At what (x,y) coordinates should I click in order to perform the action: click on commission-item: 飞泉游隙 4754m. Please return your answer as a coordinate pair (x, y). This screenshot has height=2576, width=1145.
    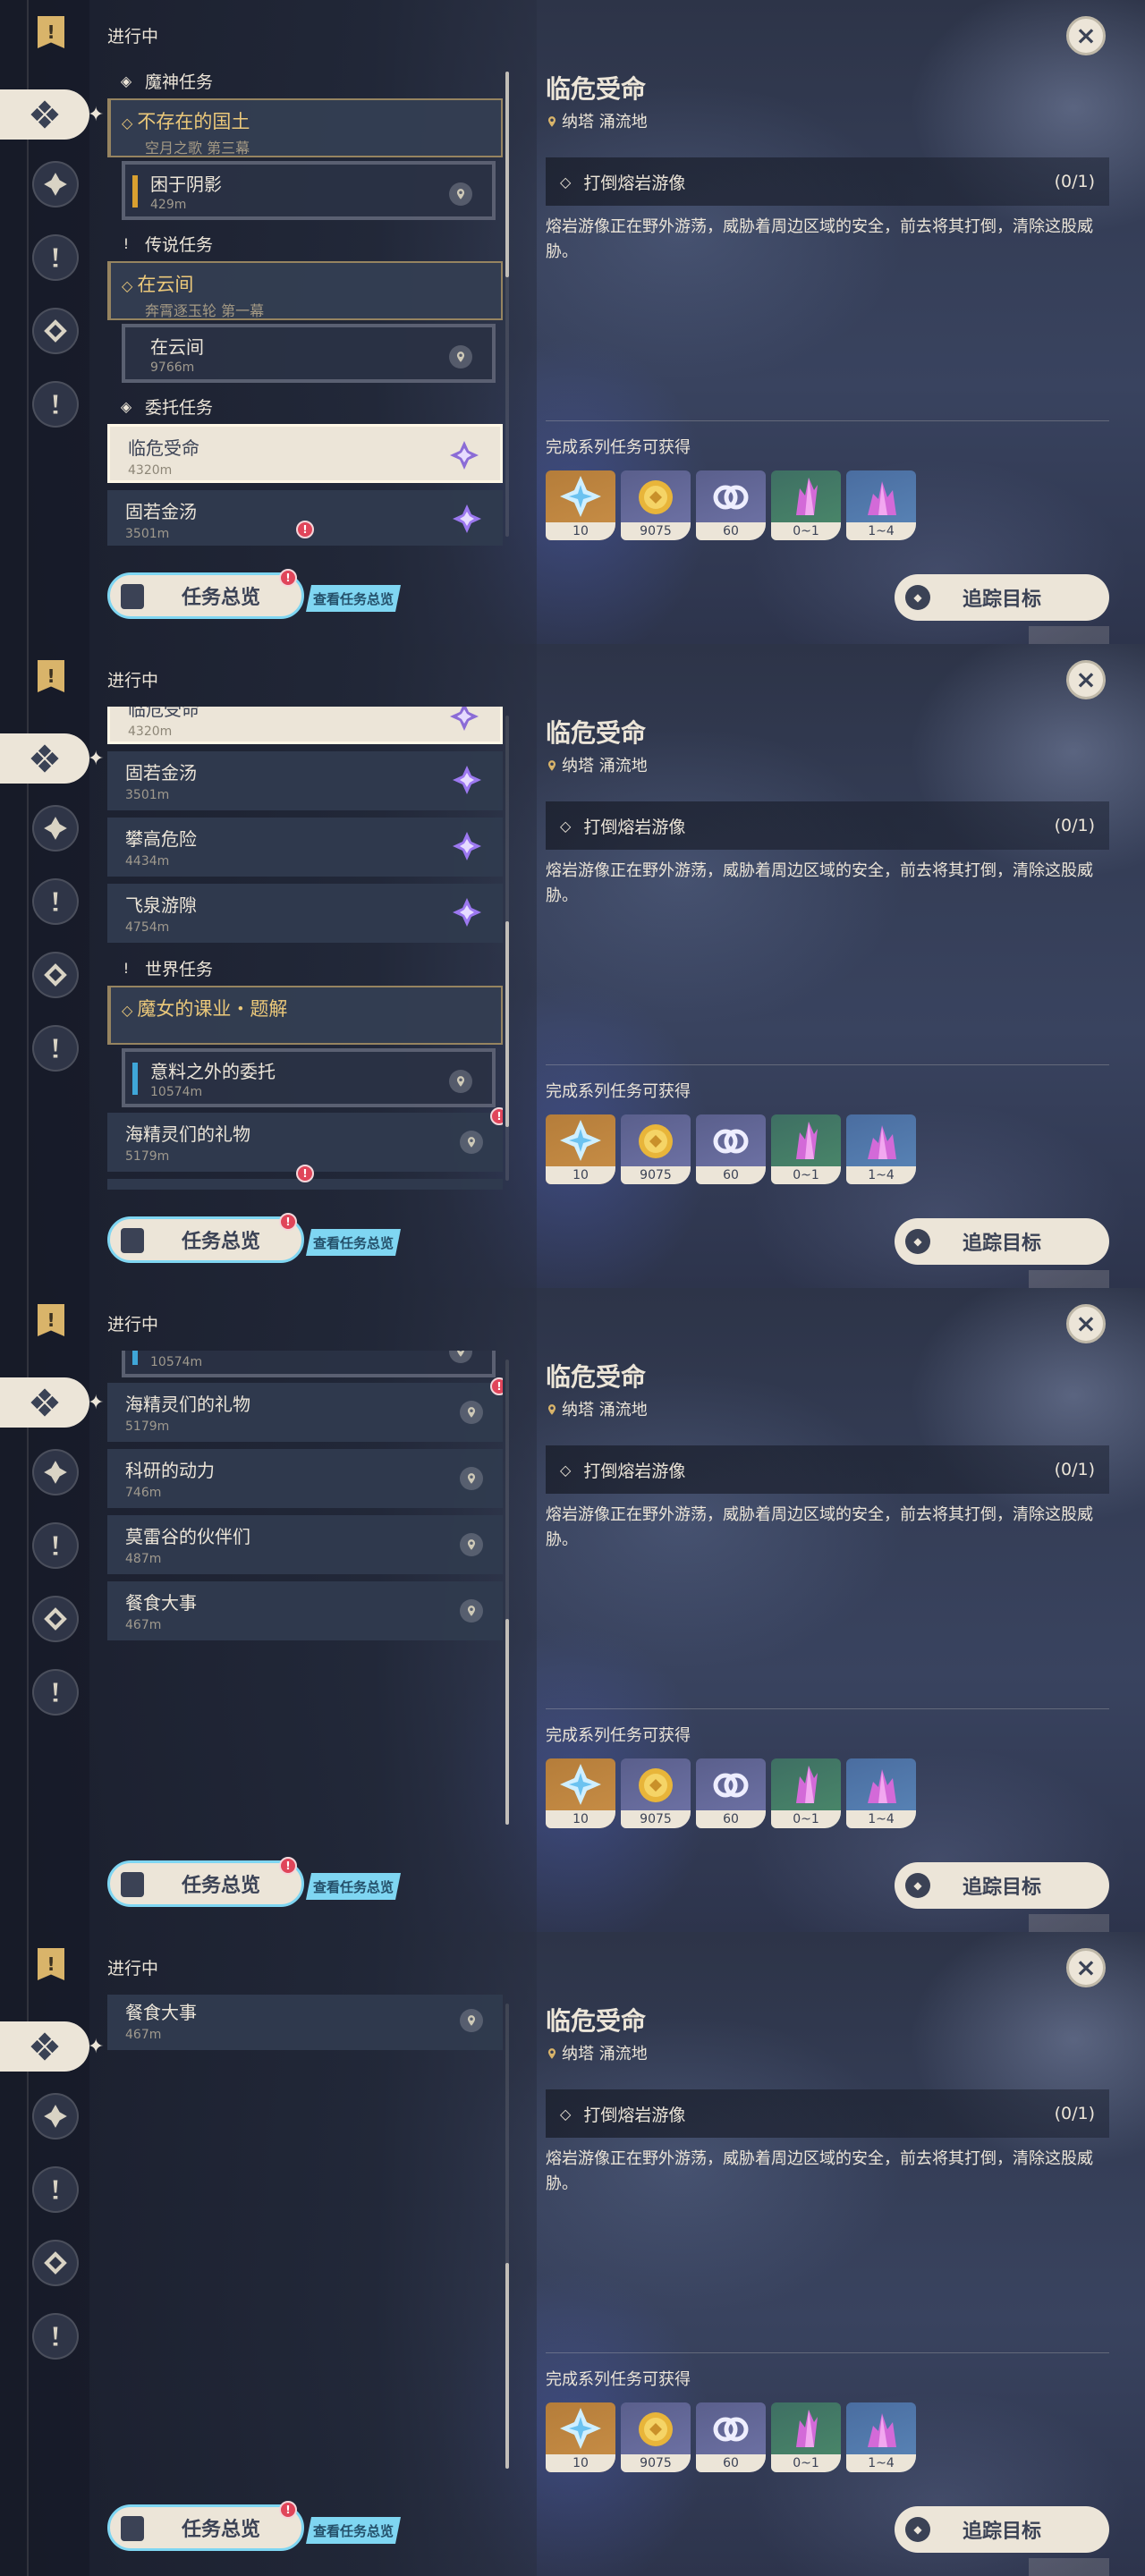
    Looking at the image, I should click on (305, 913).